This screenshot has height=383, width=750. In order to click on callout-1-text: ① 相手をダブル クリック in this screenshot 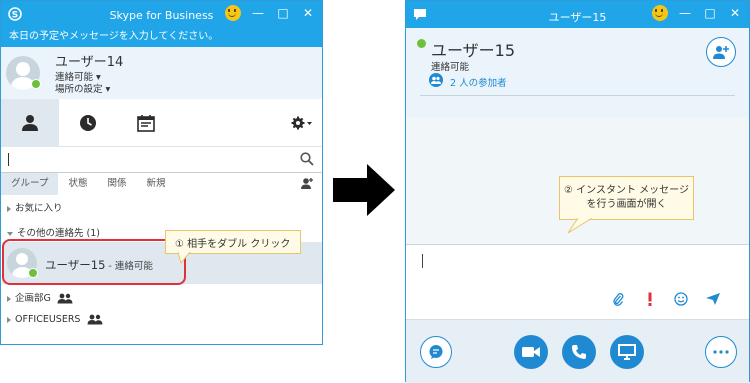, I will do `click(233, 244)`.